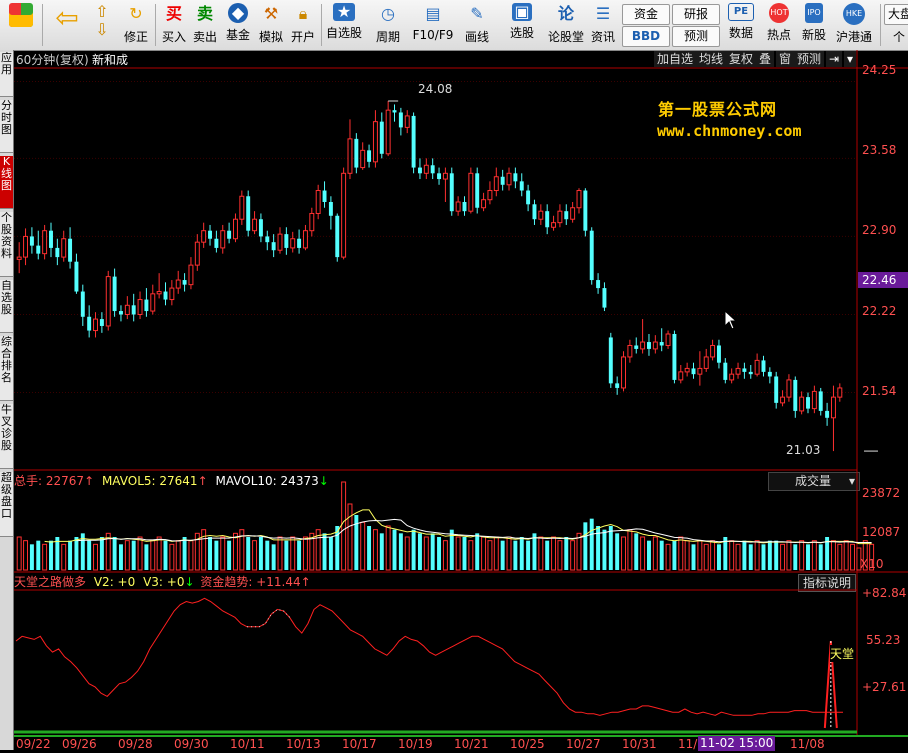 This screenshot has width=908, height=753. Describe the element at coordinates (344, 25) in the screenshot. I see `watchlist-button: ★ 自选股` at that location.